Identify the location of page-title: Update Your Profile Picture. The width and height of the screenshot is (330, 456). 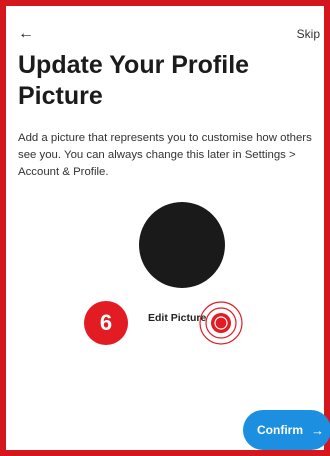
(134, 80).